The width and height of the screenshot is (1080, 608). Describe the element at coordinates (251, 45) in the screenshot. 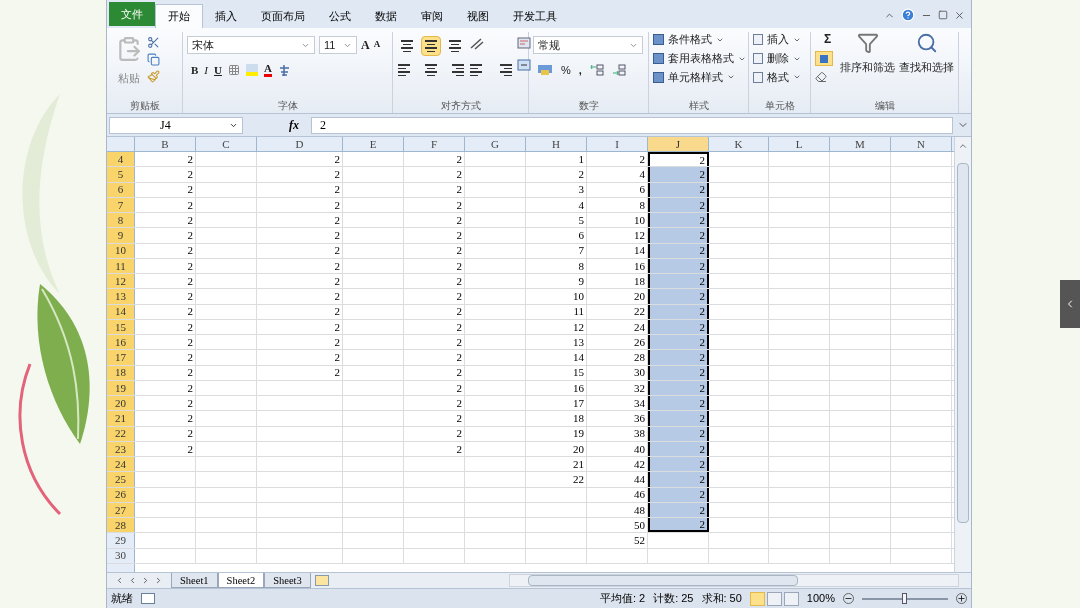

I see `font-dropdown: 宋体` at that location.